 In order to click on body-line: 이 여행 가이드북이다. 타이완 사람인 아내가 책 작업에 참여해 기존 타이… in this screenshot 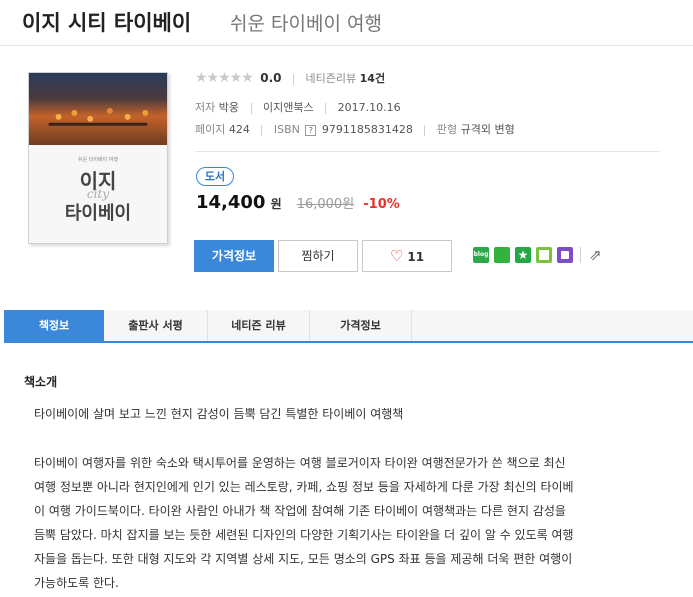, I will do `click(300, 511)`.